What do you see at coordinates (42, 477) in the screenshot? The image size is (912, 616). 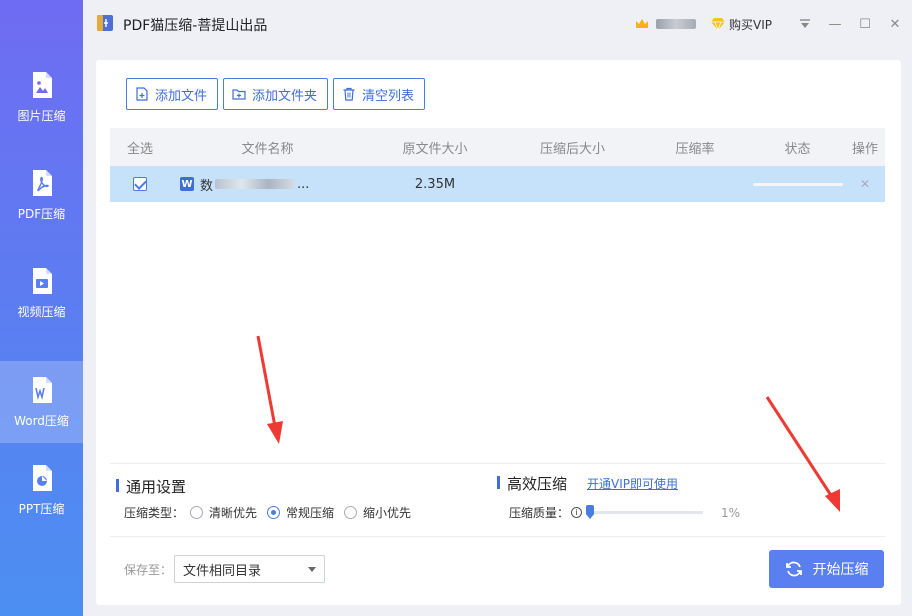 I see `ppt-file-icon` at bounding box center [42, 477].